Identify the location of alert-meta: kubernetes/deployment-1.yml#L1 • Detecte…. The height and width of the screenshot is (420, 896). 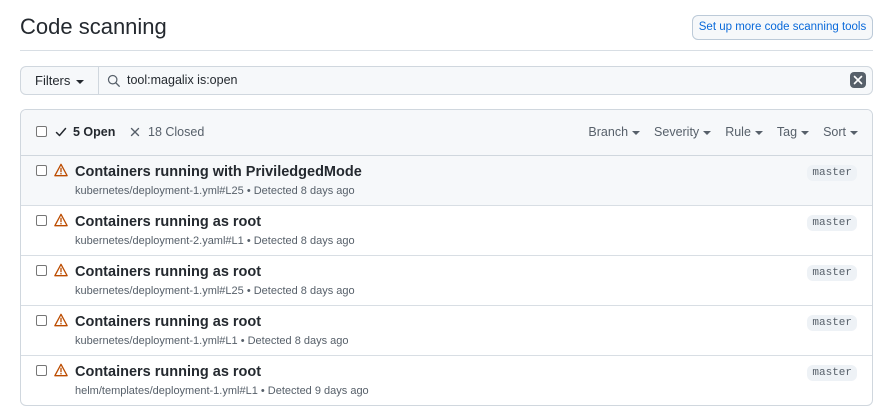
(212, 341).